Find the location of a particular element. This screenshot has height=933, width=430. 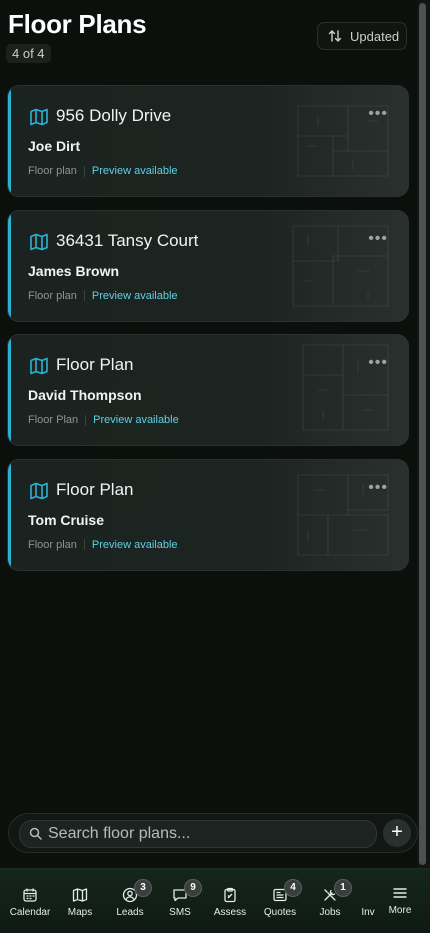

plan-name: 36431 Tansy Court is located at coordinates (127, 240).